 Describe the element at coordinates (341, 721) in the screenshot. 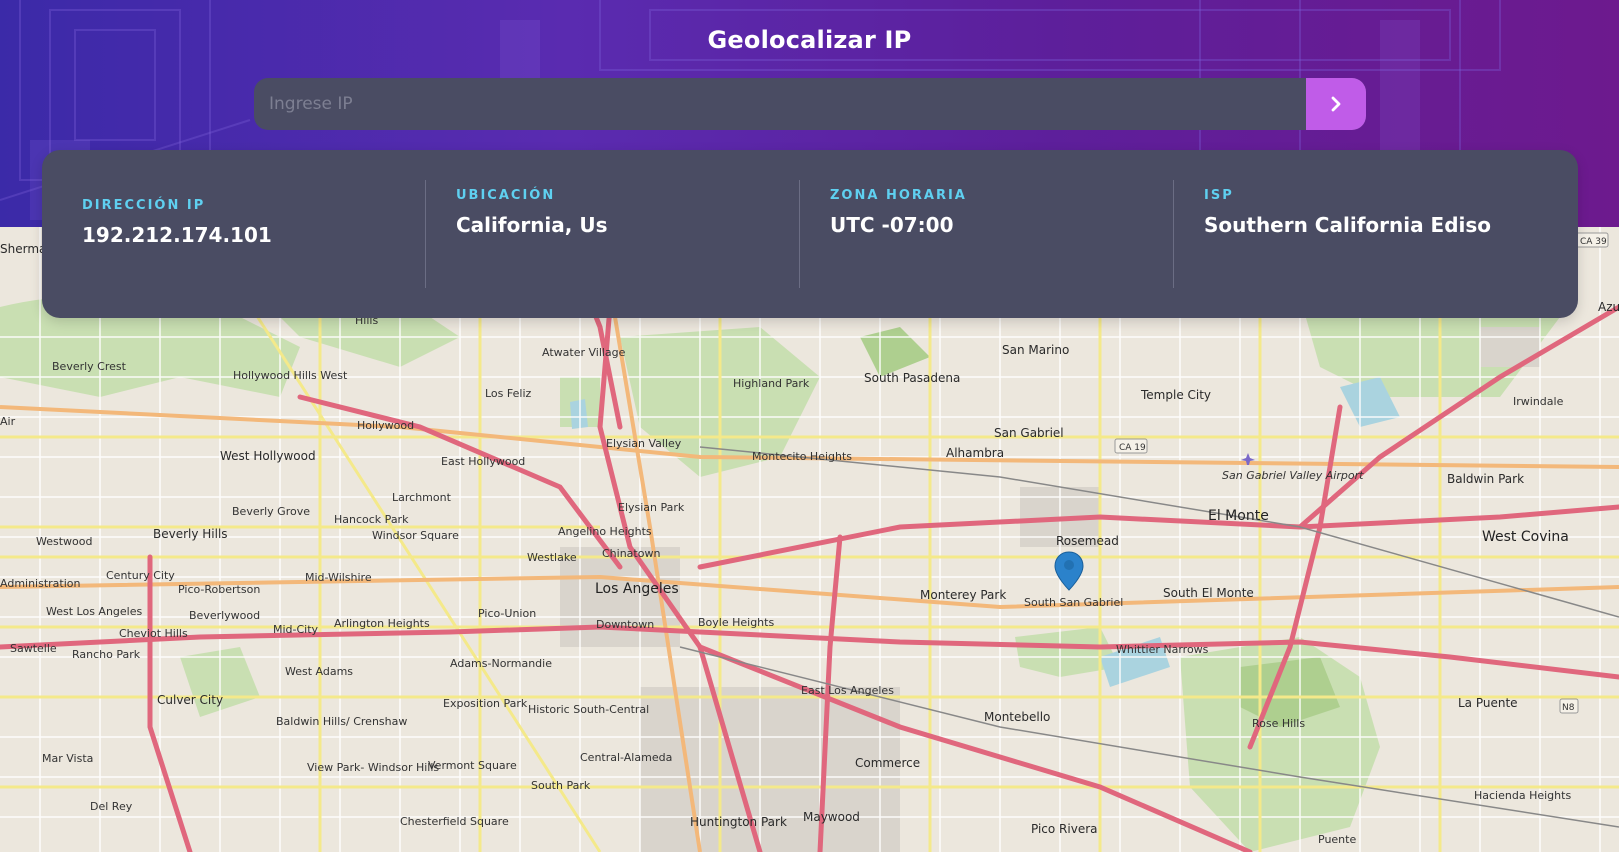

I see `map-label: Baldwin Hills/ Crenshaw` at that location.